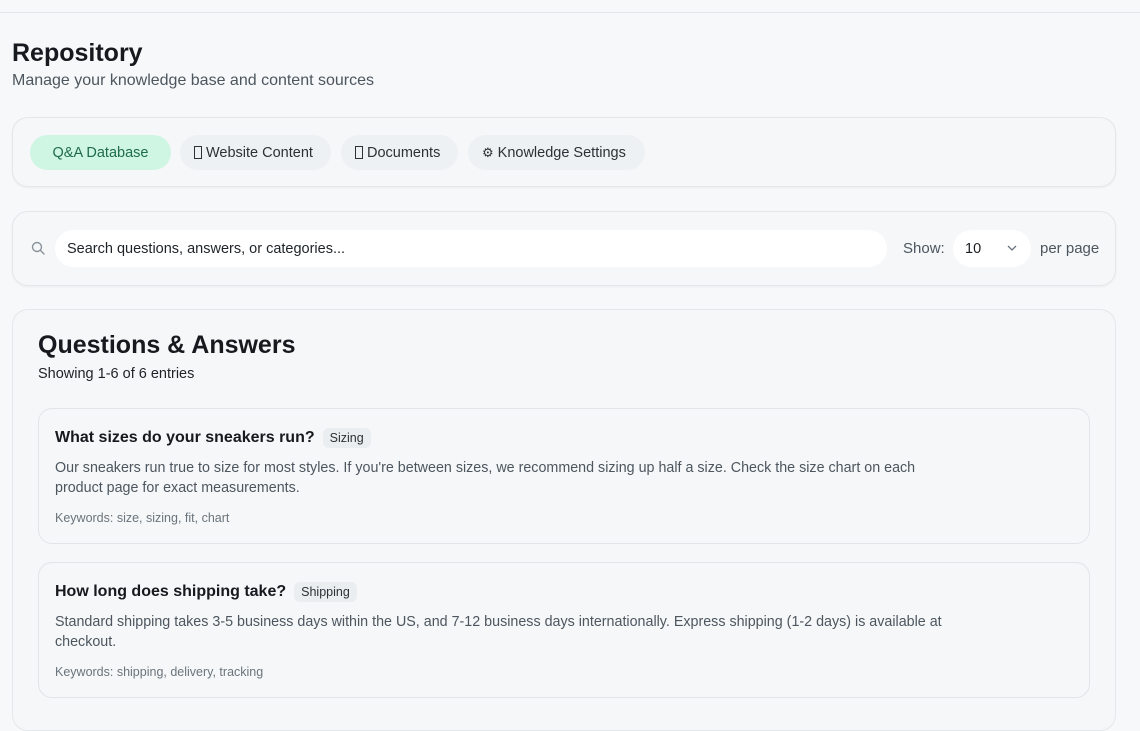  What do you see at coordinates (159, 672) in the screenshot?
I see `qa-keywords: Keywords: shipping, delivery, tracking` at bounding box center [159, 672].